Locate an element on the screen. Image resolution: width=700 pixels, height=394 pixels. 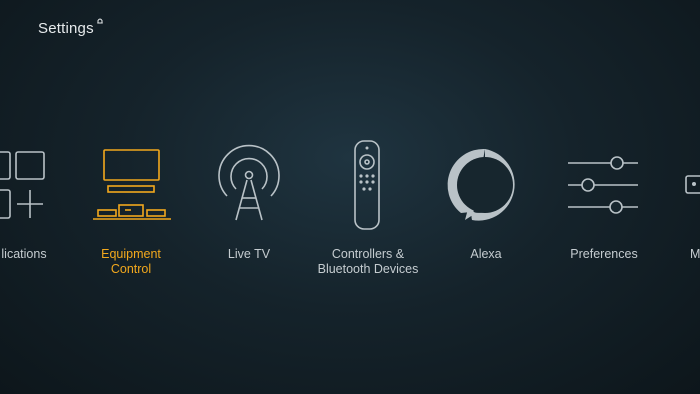
my-fire-tv-icon is located at coordinates (692, 184).